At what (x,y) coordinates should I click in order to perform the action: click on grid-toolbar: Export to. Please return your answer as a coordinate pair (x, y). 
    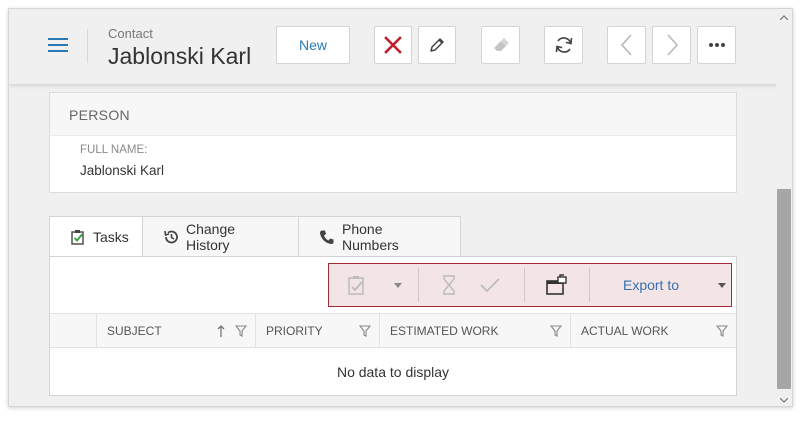
    Looking at the image, I should click on (530, 285).